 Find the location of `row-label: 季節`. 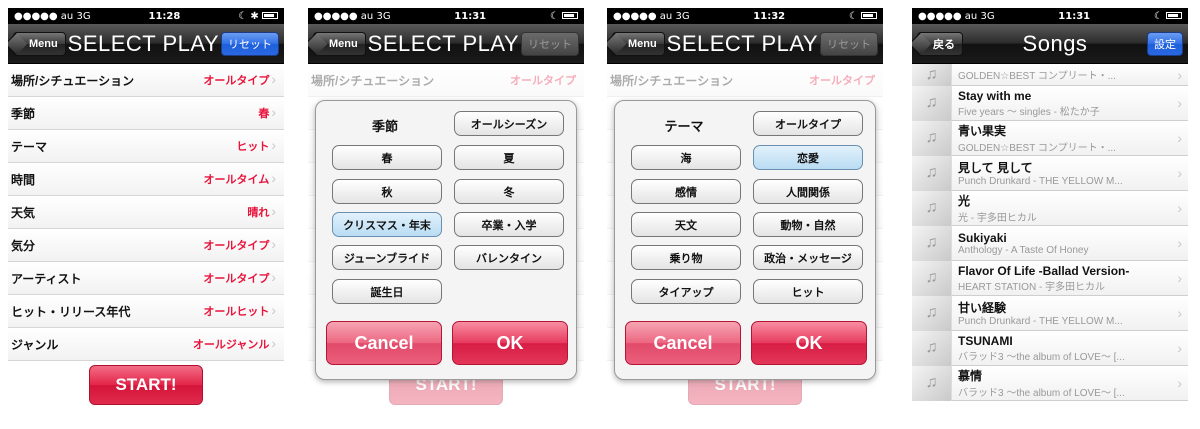

row-label: 季節 is located at coordinates (23, 113).